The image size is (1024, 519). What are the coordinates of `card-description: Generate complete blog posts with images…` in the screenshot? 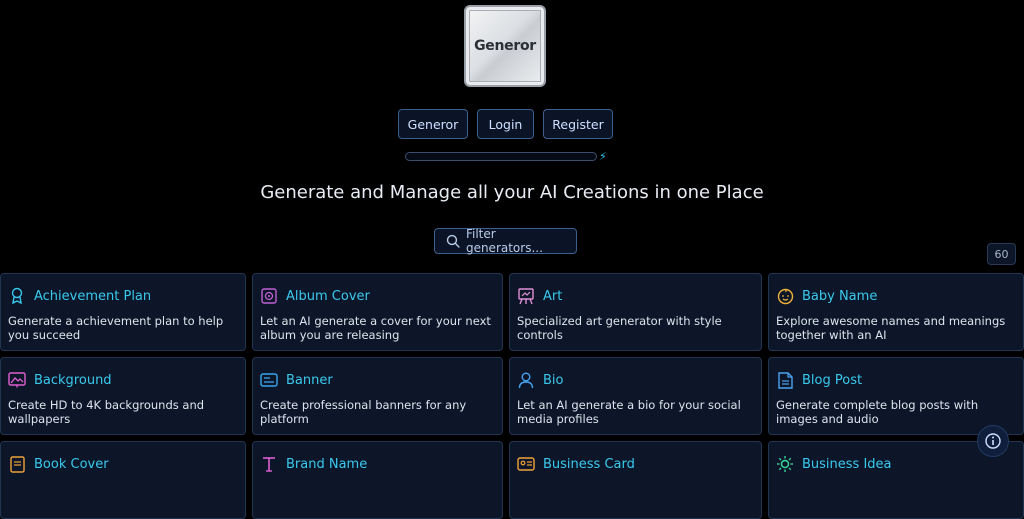 It's located at (877, 412).